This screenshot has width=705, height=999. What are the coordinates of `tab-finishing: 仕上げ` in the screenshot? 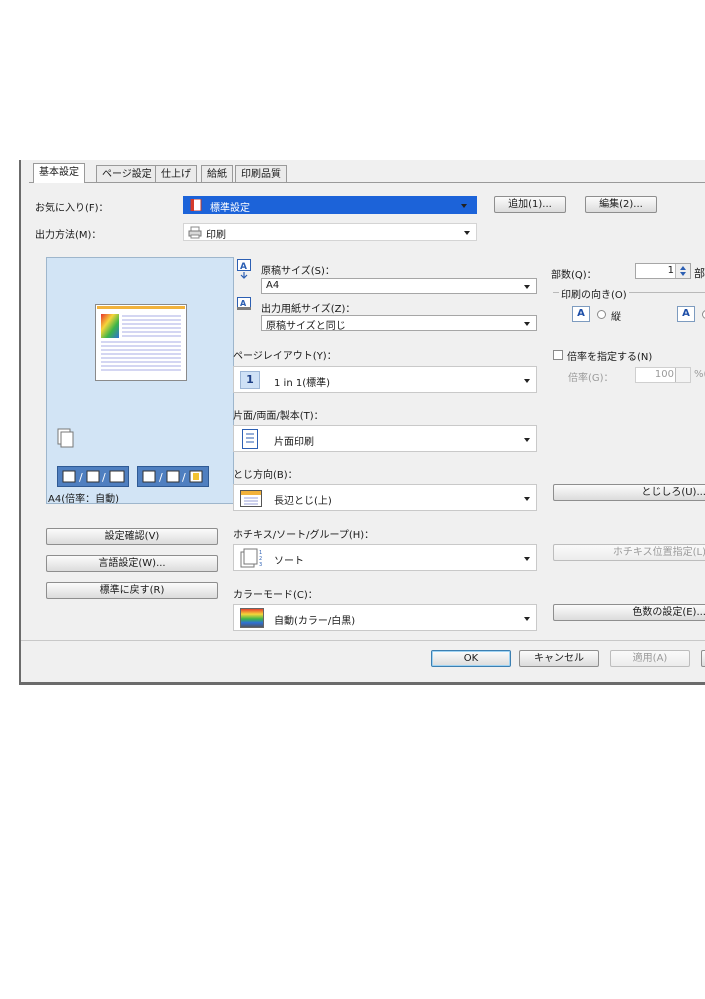 It's located at (176, 173).